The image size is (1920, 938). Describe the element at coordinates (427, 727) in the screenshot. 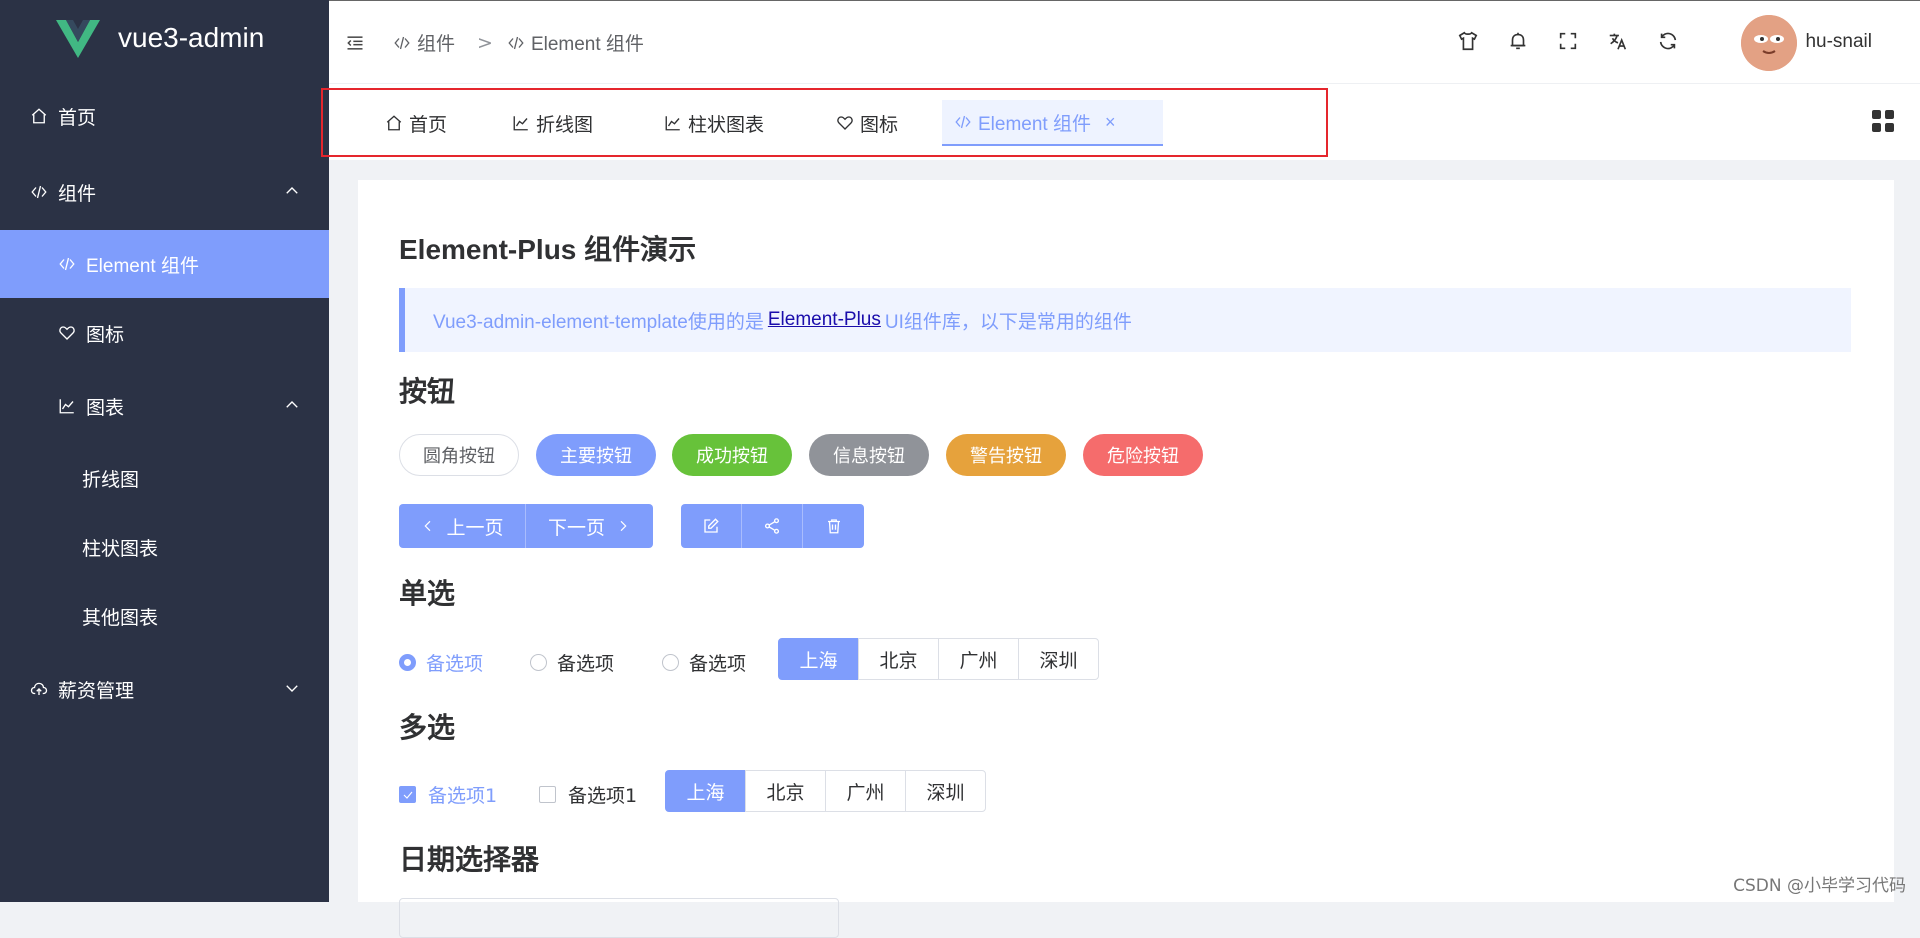

I see `section-title-checkbox: 多选` at that location.